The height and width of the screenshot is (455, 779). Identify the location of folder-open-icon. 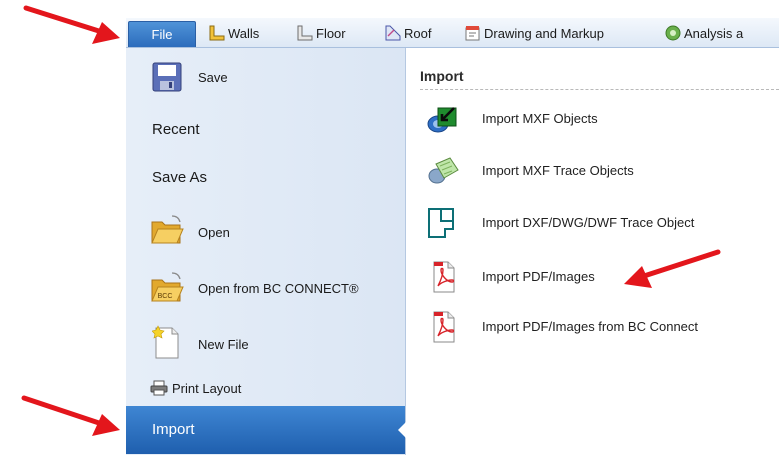
(167, 229).